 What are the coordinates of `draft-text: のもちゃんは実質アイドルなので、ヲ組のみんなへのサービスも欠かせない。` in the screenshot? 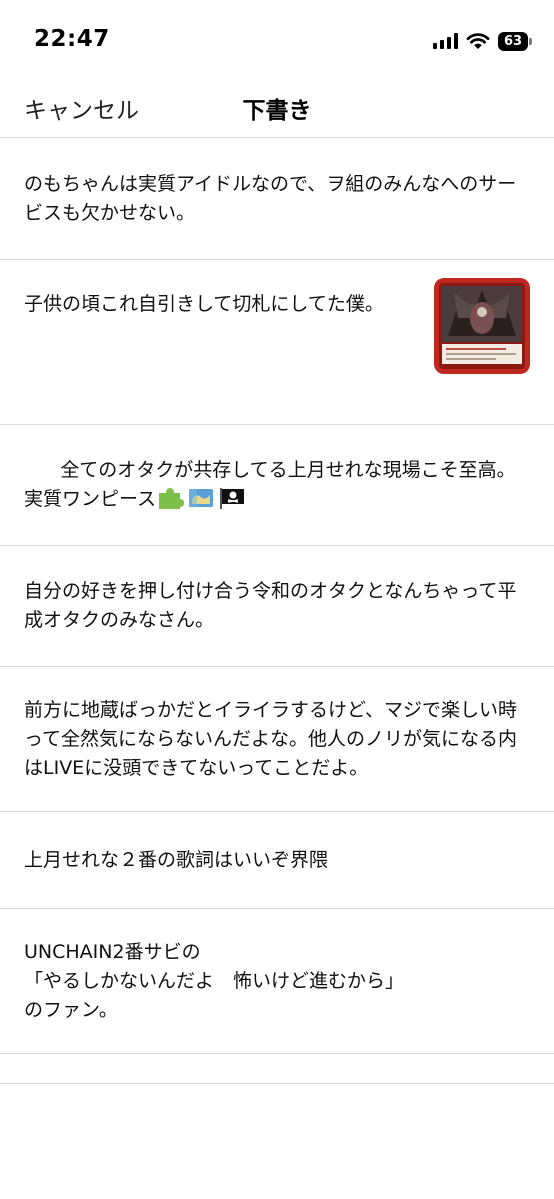 It's located at (270, 198).